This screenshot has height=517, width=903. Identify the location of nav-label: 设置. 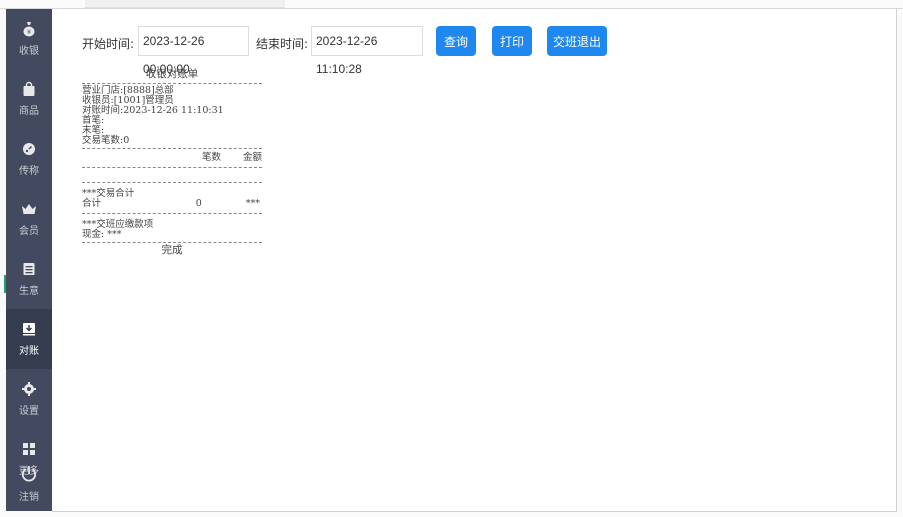
(29, 411).